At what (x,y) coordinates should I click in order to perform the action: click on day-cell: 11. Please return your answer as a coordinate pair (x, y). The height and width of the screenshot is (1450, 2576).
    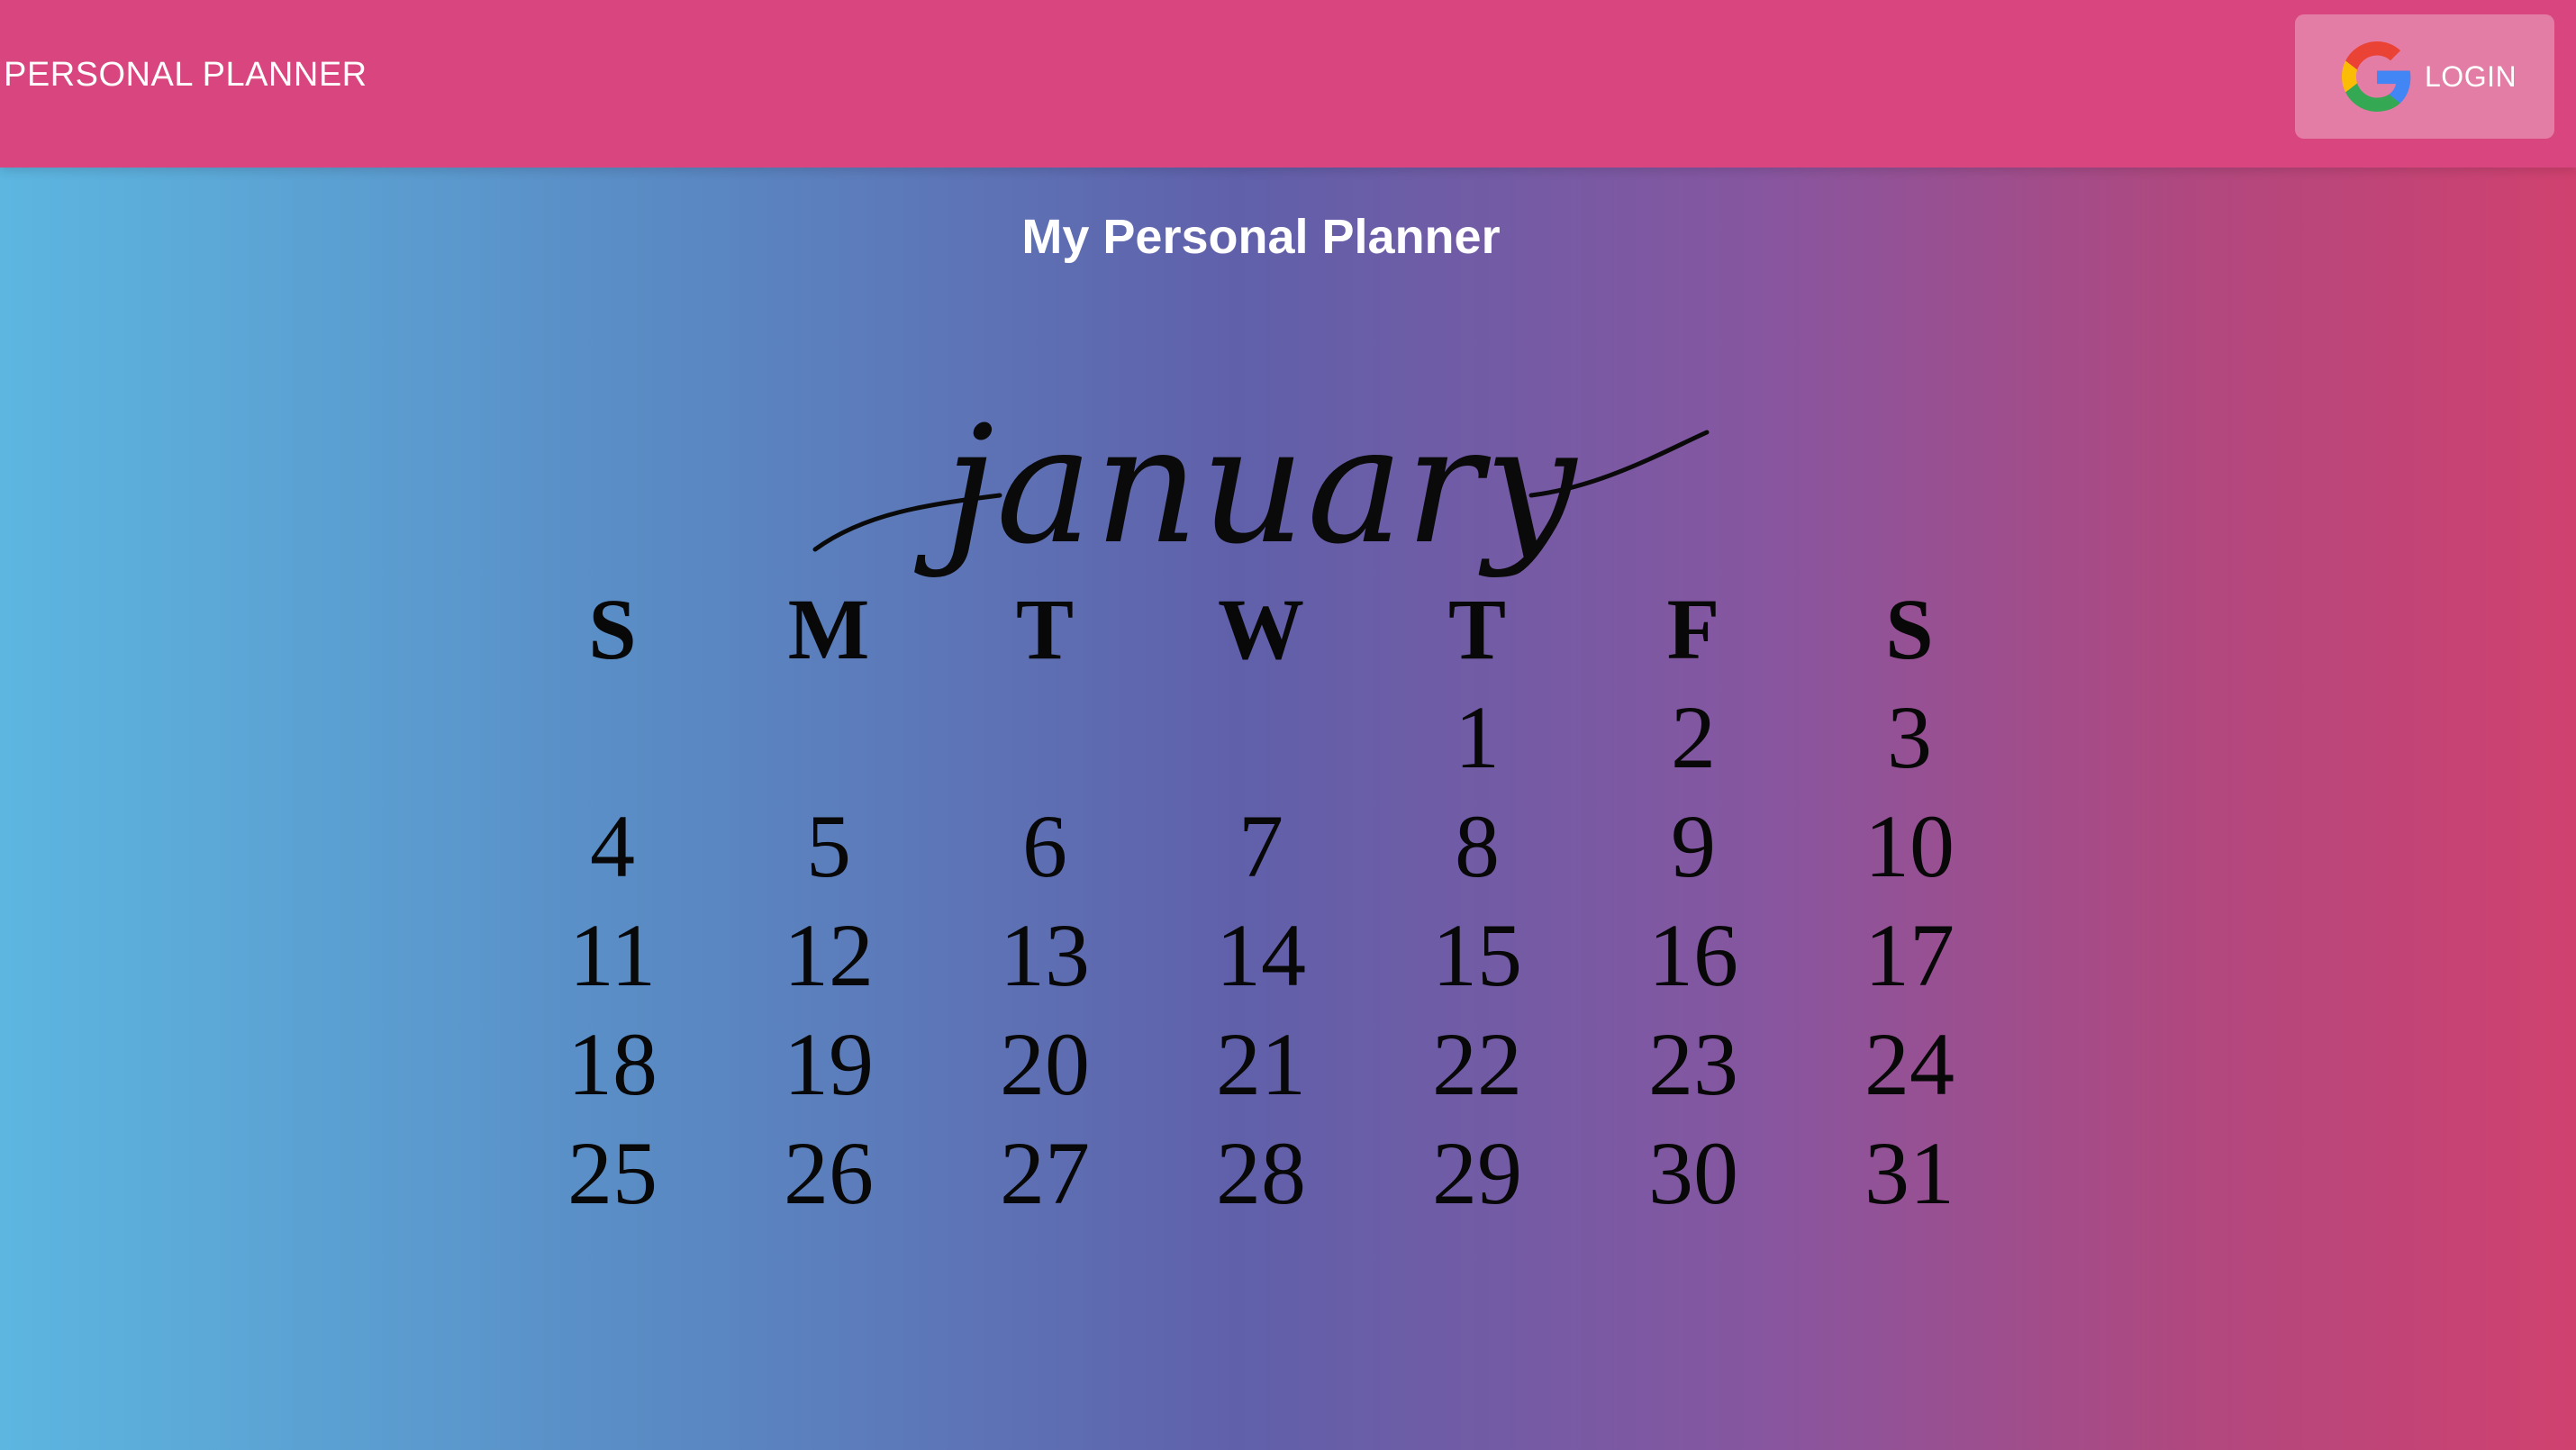
    Looking at the image, I should click on (612, 955).